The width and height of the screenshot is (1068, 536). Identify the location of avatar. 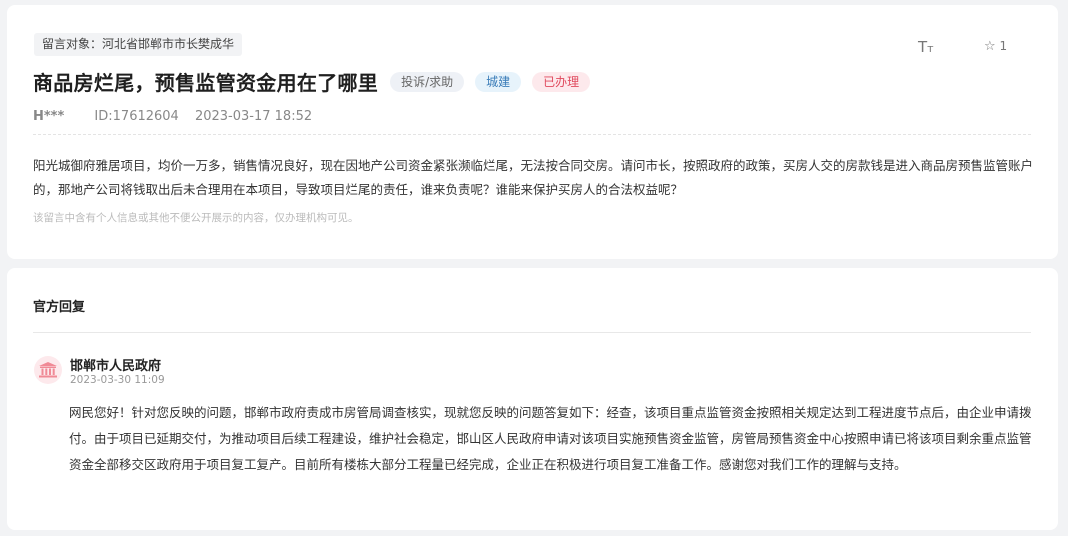
(48, 370).